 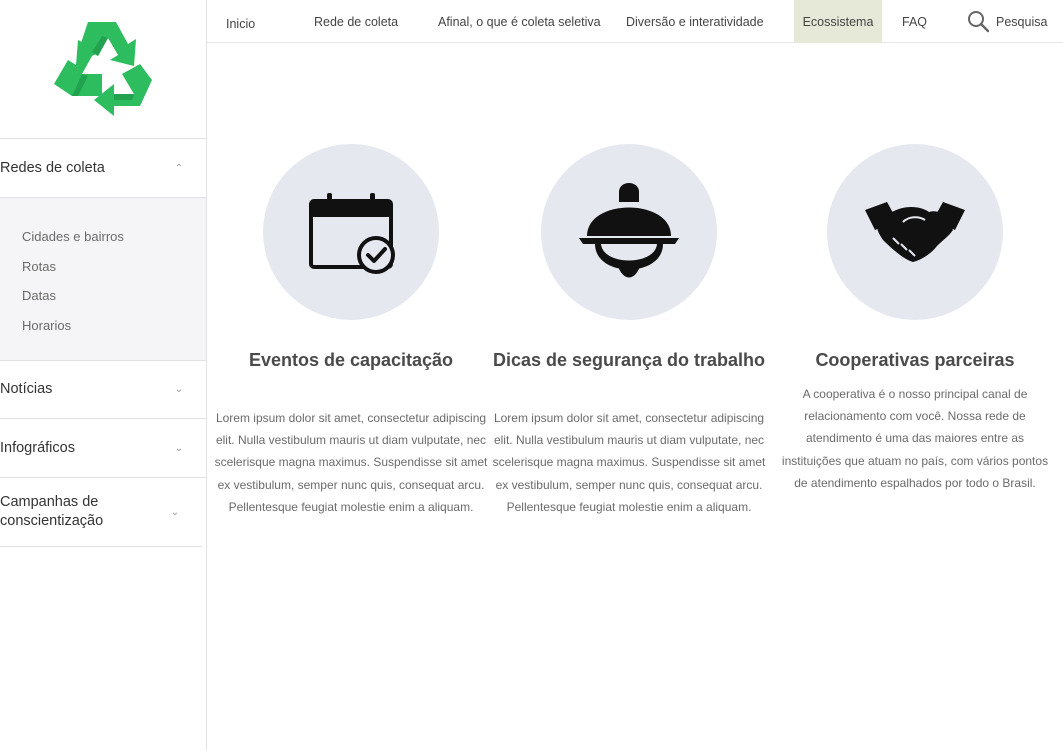 What do you see at coordinates (519, 21) in the screenshot?
I see `nav-item-coleta-seletiva: Afinal, o que é coleta seletiva` at bounding box center [519, 21].